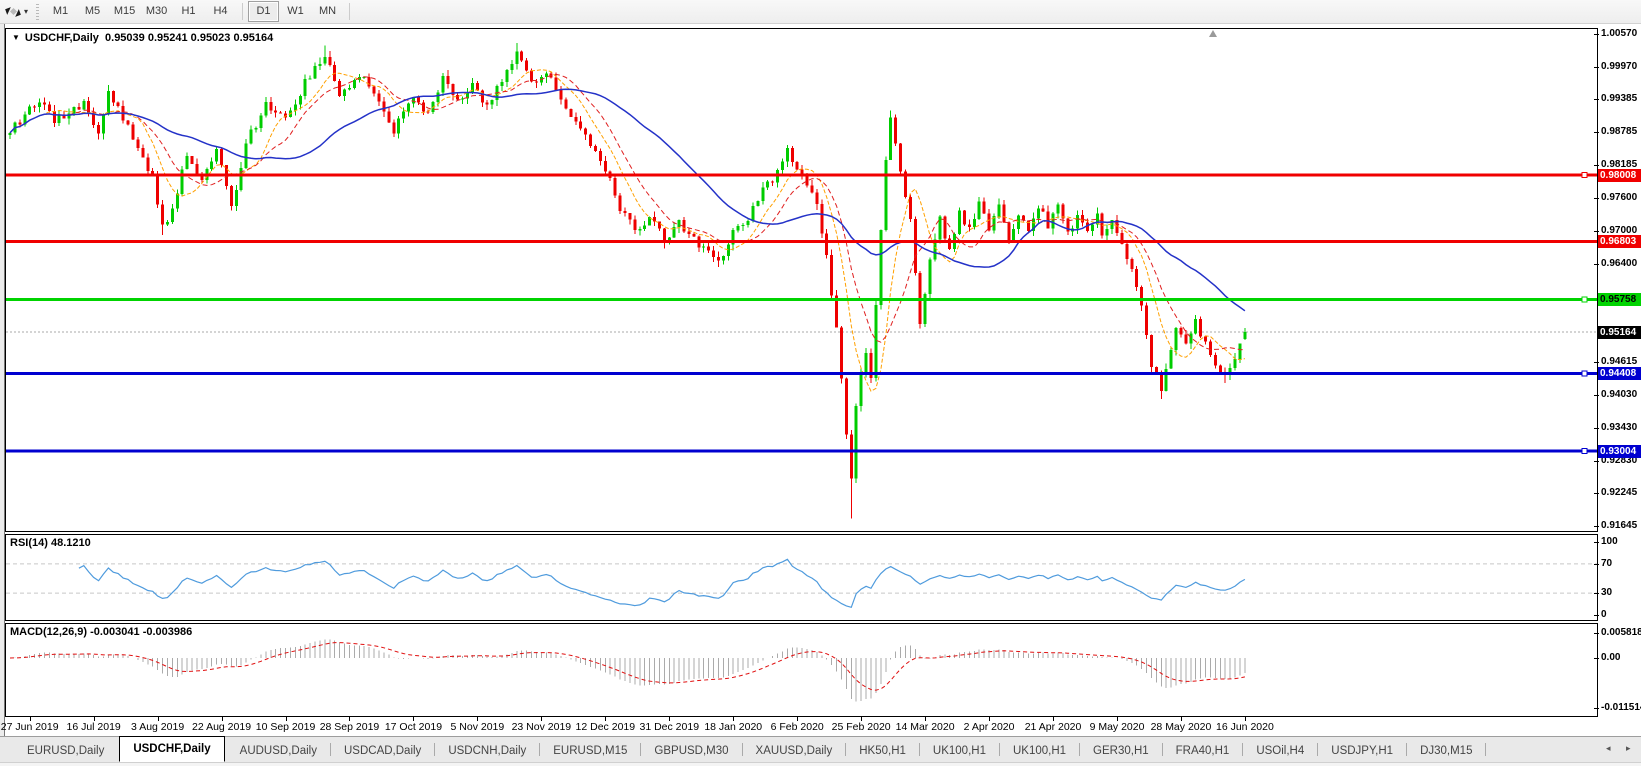 Image resolution: width=1641 pixels, height=766 pixels. I want to click on timeframe-button-d1: D1, so click(264, 11).